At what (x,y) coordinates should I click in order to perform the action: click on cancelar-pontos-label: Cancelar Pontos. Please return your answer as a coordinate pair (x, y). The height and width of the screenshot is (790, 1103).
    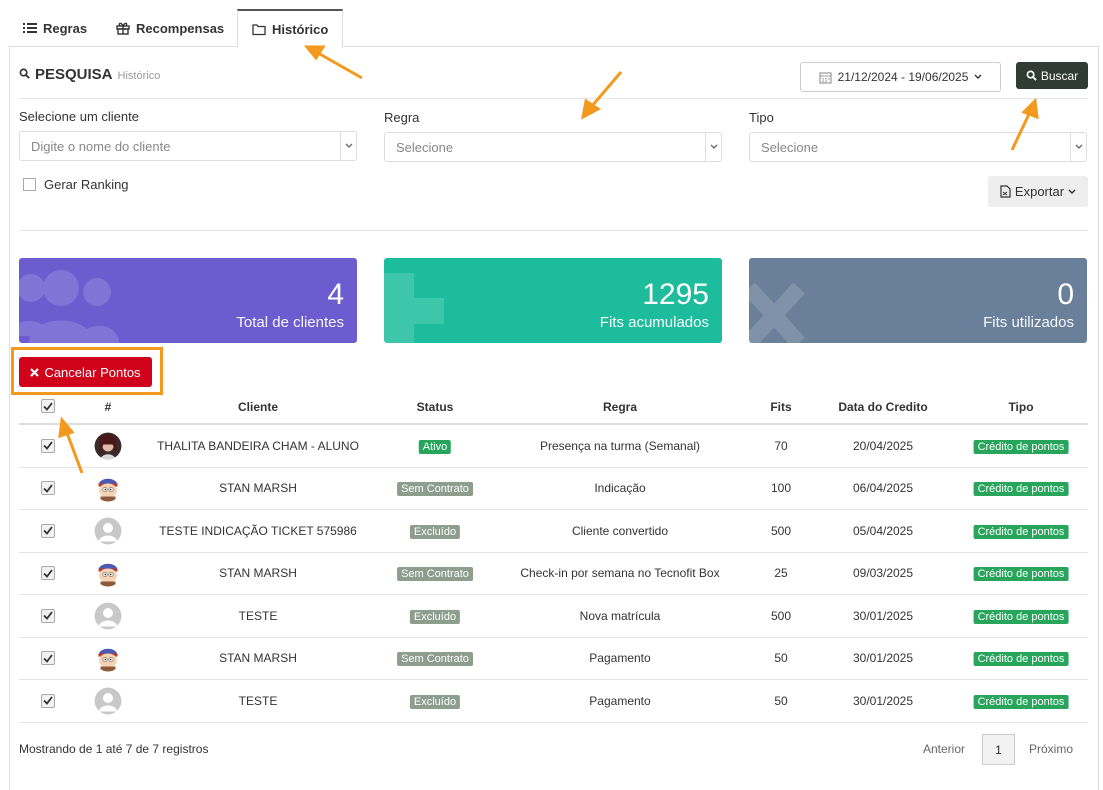
    Looking at the image, I should click on (92, 372).